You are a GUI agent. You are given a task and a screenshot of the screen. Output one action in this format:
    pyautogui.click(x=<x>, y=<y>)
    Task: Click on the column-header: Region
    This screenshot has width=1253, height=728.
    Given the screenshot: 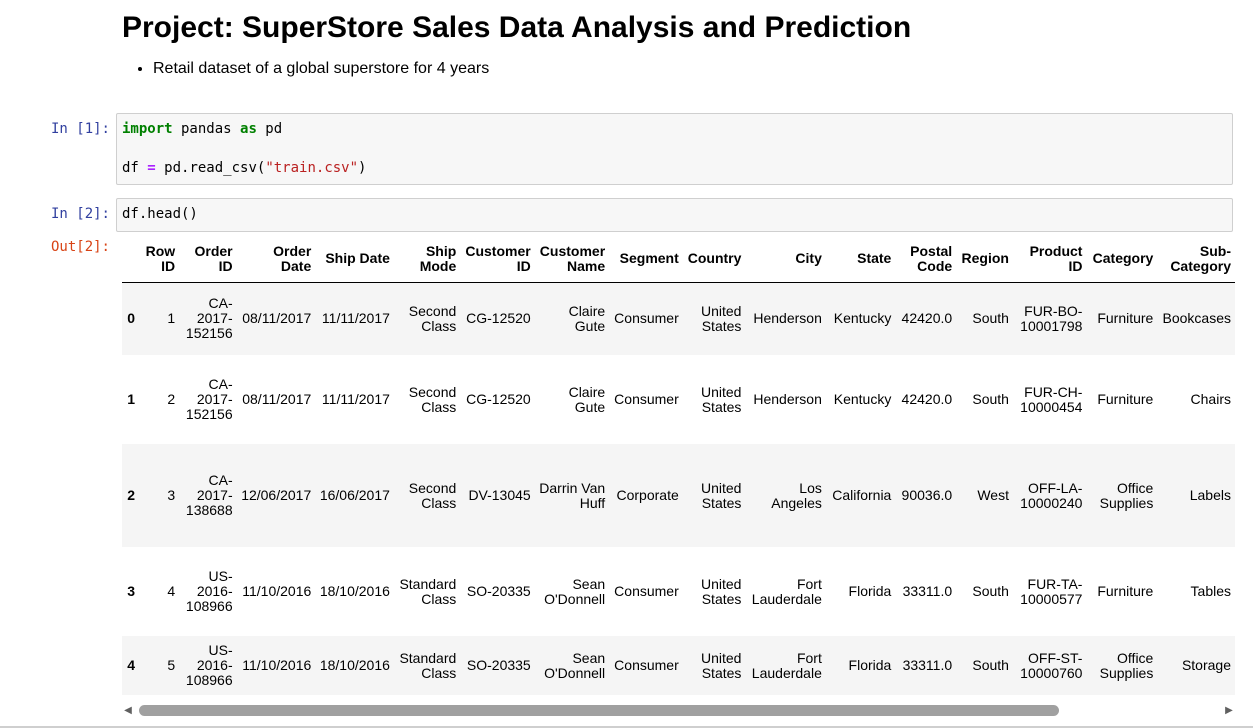 What is the action you would take?
    pyautogui.click(x=984, y=259)
    